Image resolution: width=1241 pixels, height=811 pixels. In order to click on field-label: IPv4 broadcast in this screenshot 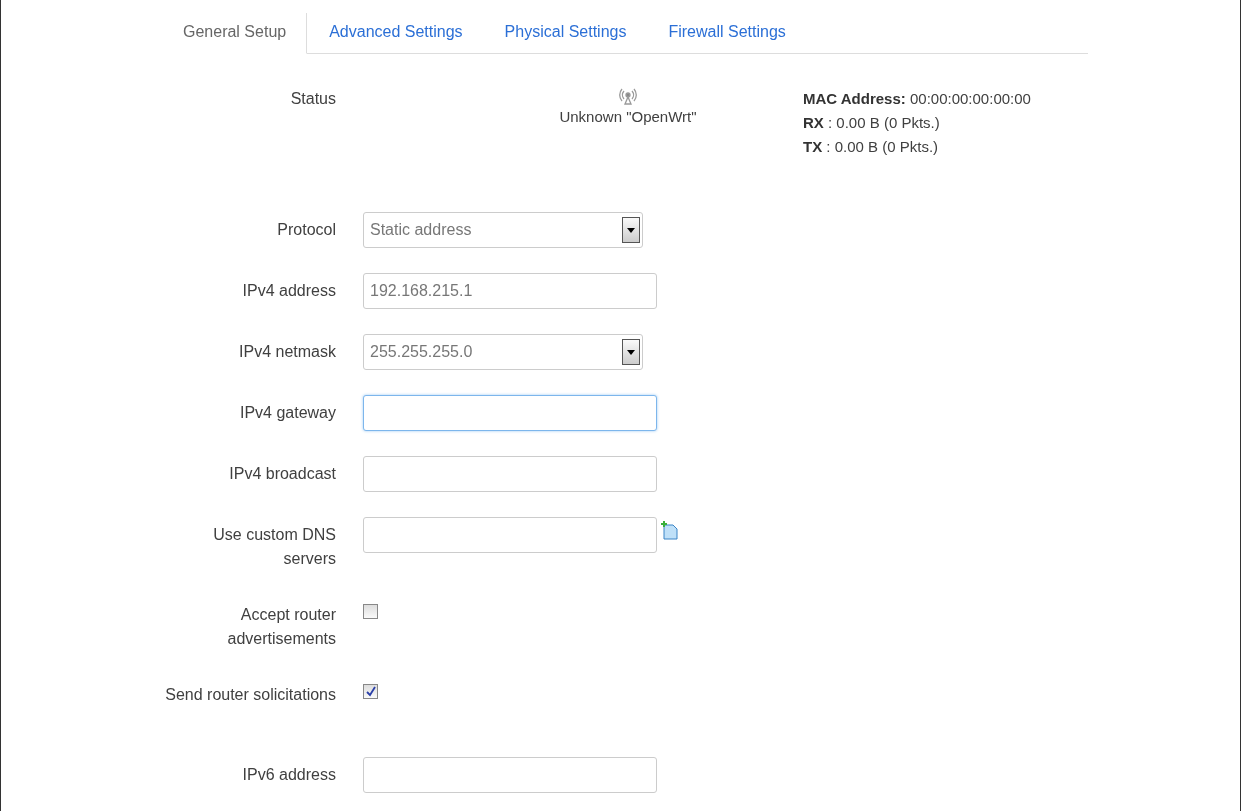, I will do `click(282, 474)`.